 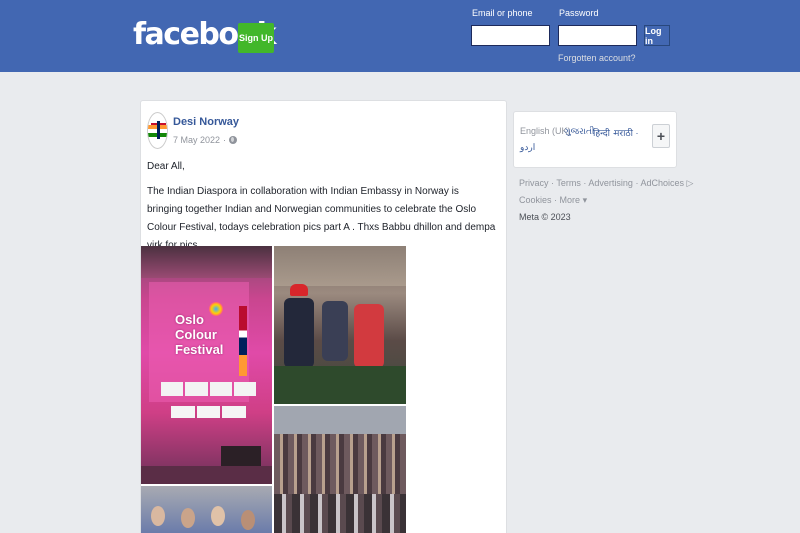 I want to click on page-name-link: Desi Norway, so click(x=206, y=122).